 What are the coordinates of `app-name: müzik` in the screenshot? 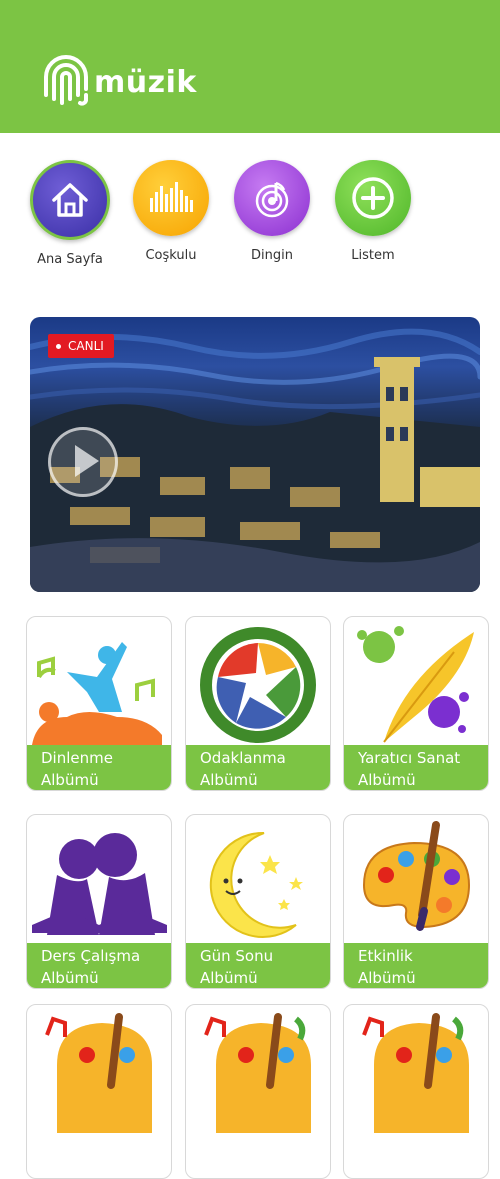 It's located at (145, 82).